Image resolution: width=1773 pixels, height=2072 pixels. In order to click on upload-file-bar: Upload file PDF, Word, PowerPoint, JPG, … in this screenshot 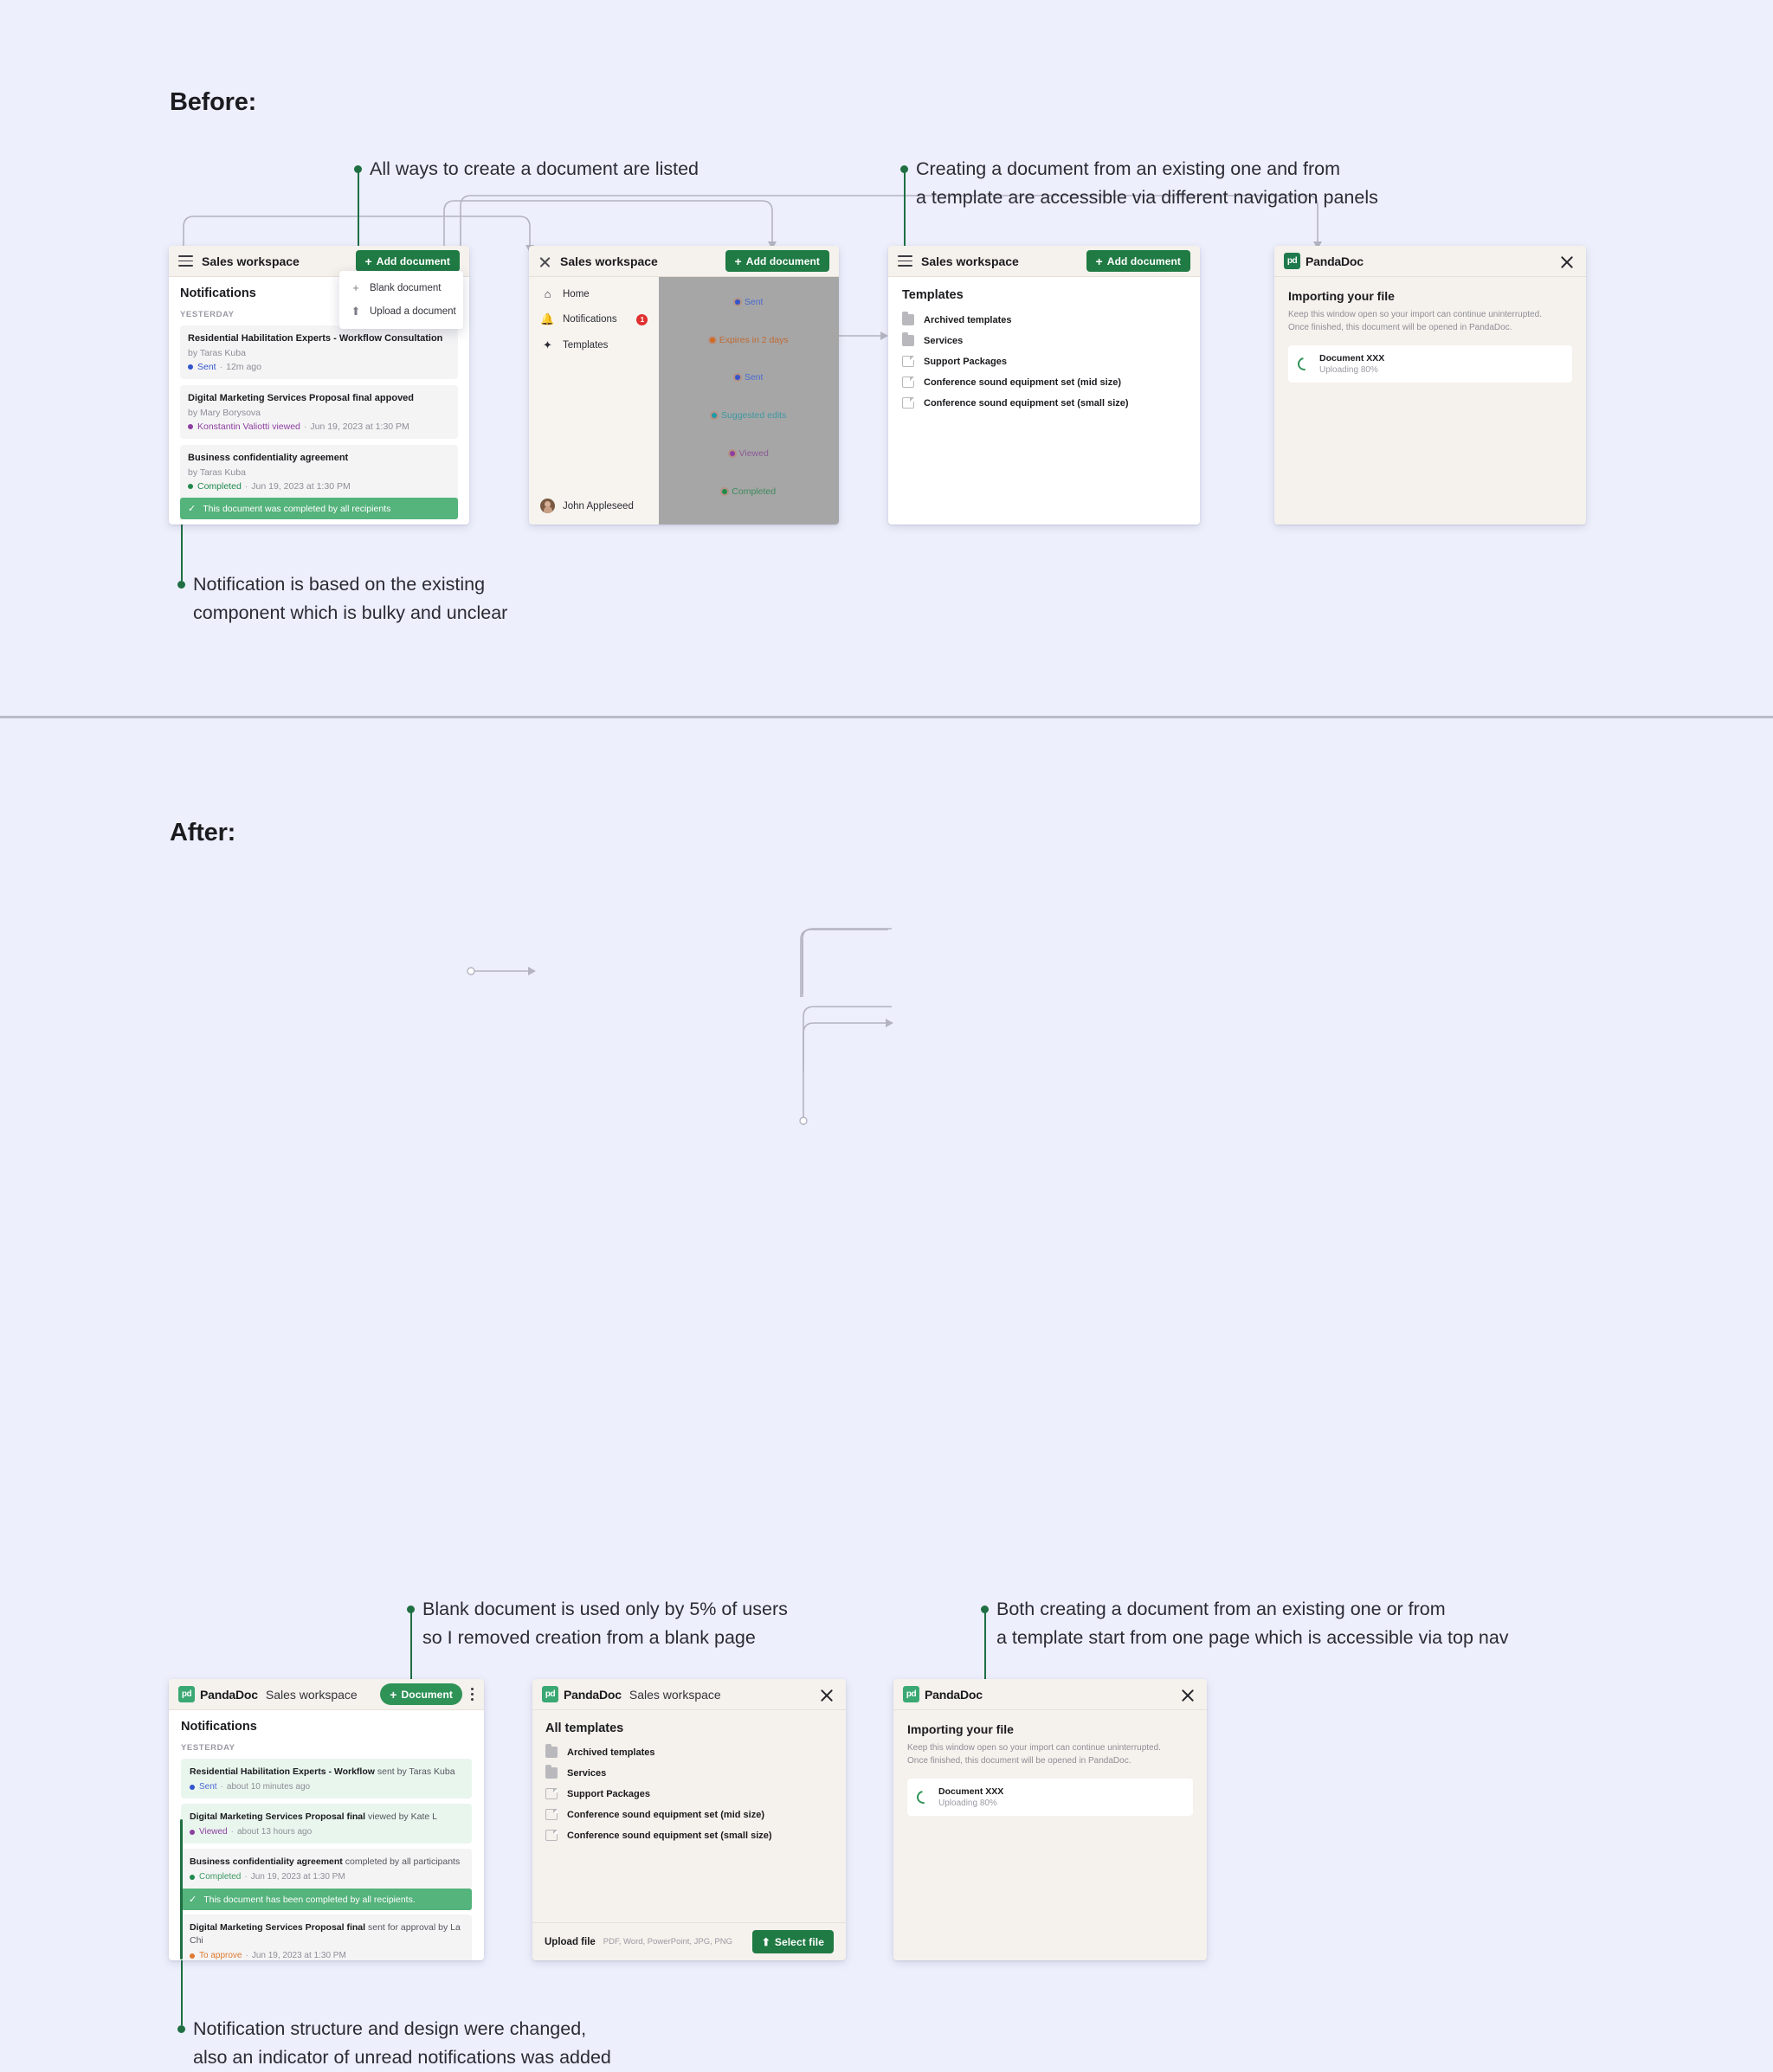, I will do `click(689, 1941)`.